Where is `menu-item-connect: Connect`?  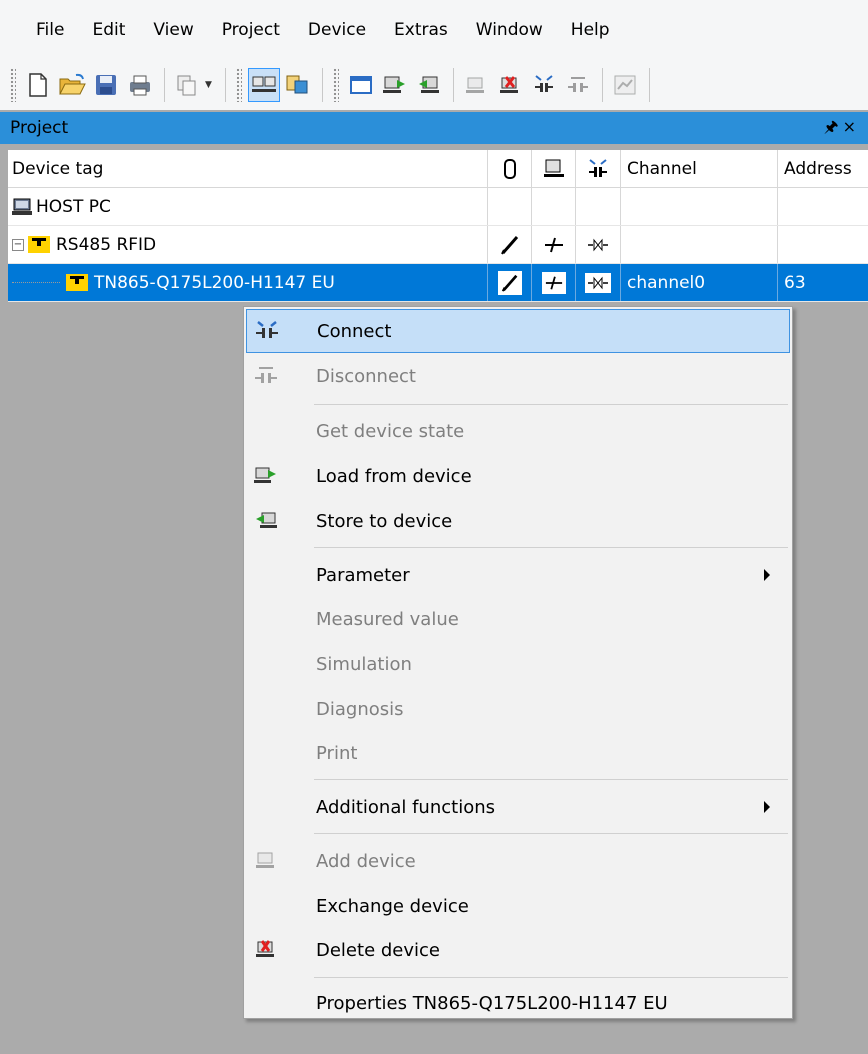 menu-item-connect: Connect is located at coordinates (518, 331).